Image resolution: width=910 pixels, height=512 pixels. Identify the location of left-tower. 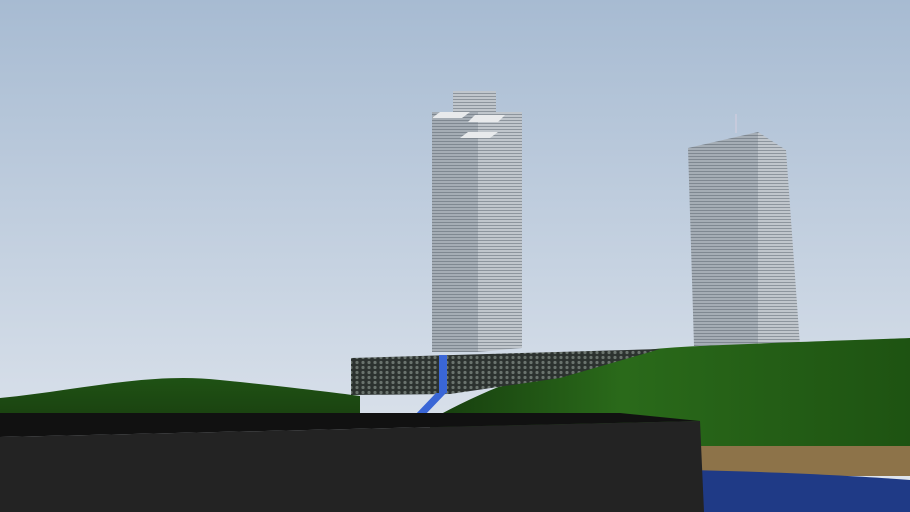
(477, 221).